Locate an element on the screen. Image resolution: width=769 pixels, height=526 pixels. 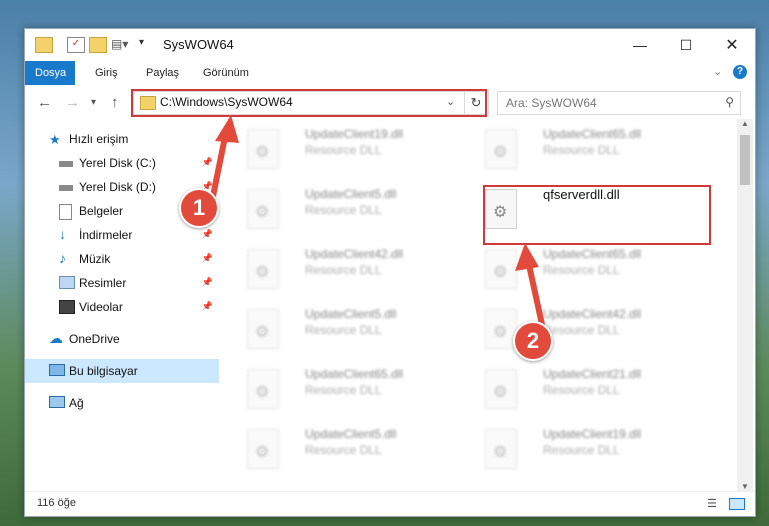
refresh-icon: ↻ is located at coordinates (475, 103).